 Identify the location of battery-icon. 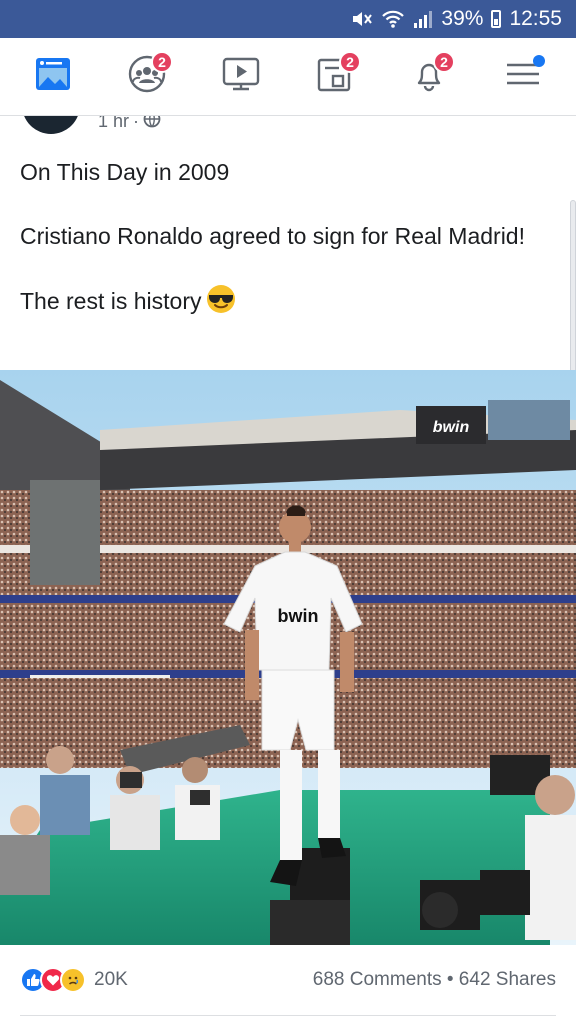
(496, 19).